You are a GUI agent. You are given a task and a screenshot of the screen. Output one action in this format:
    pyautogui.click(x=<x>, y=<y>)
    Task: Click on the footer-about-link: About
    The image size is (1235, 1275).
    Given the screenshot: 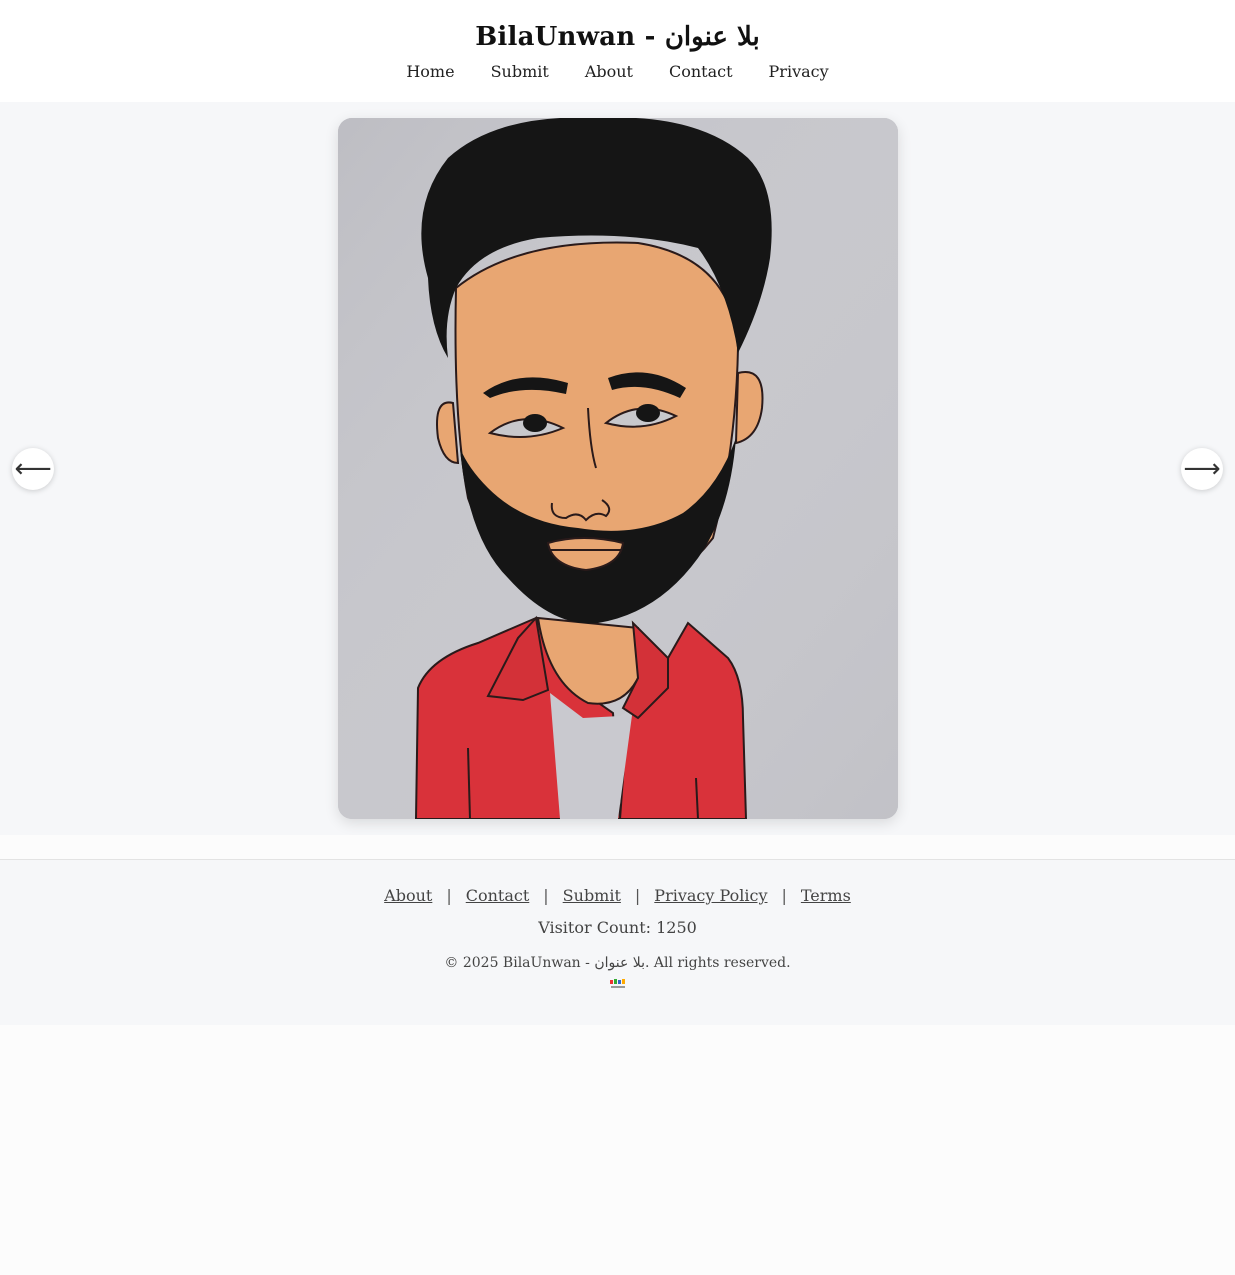 What is the action you would take?
    pyautogui.click(x=408, y=895)
    